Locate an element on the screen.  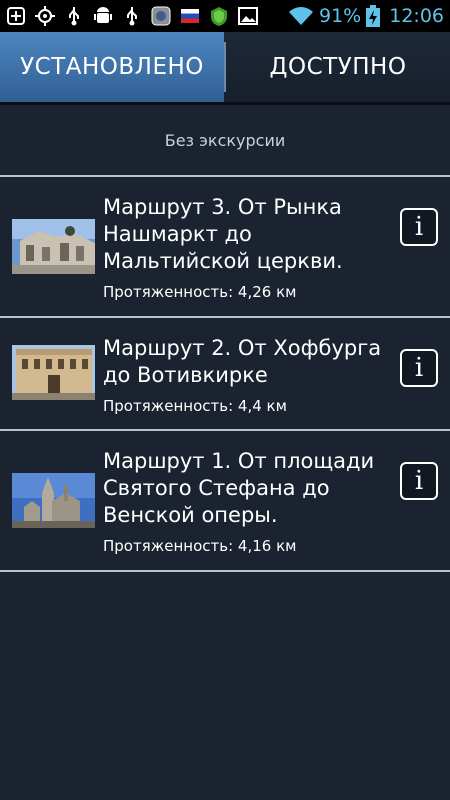
info-button-3: i is located at coordinates (419, 227).